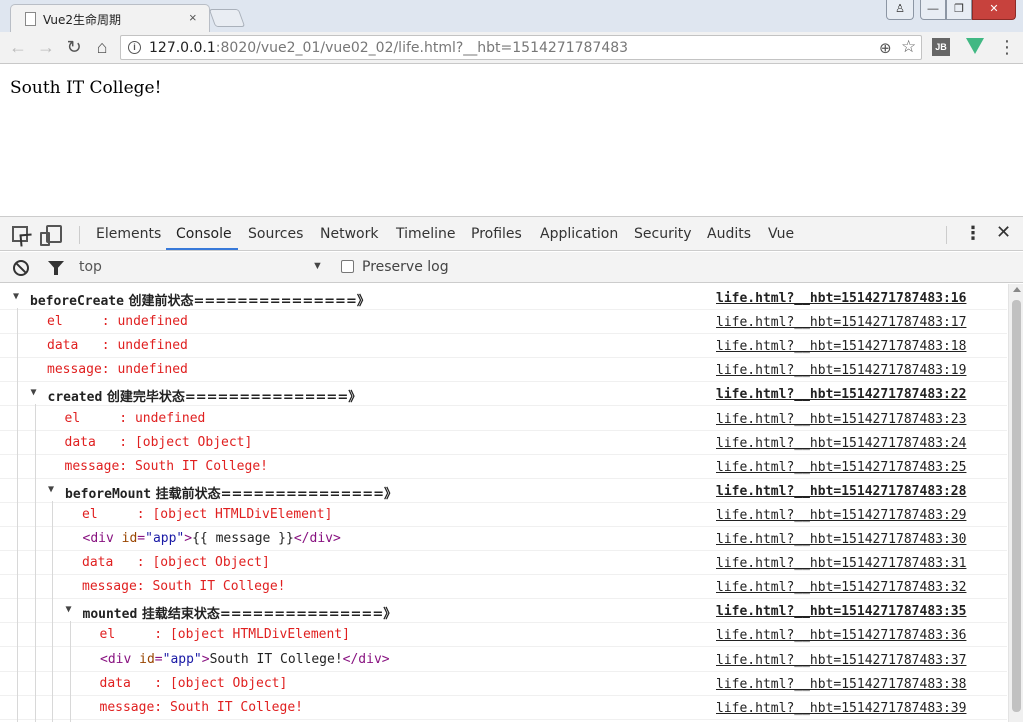  Describe the element at coordinates (35, 563) in the screenshot. I see `group-guide-line` at that location.